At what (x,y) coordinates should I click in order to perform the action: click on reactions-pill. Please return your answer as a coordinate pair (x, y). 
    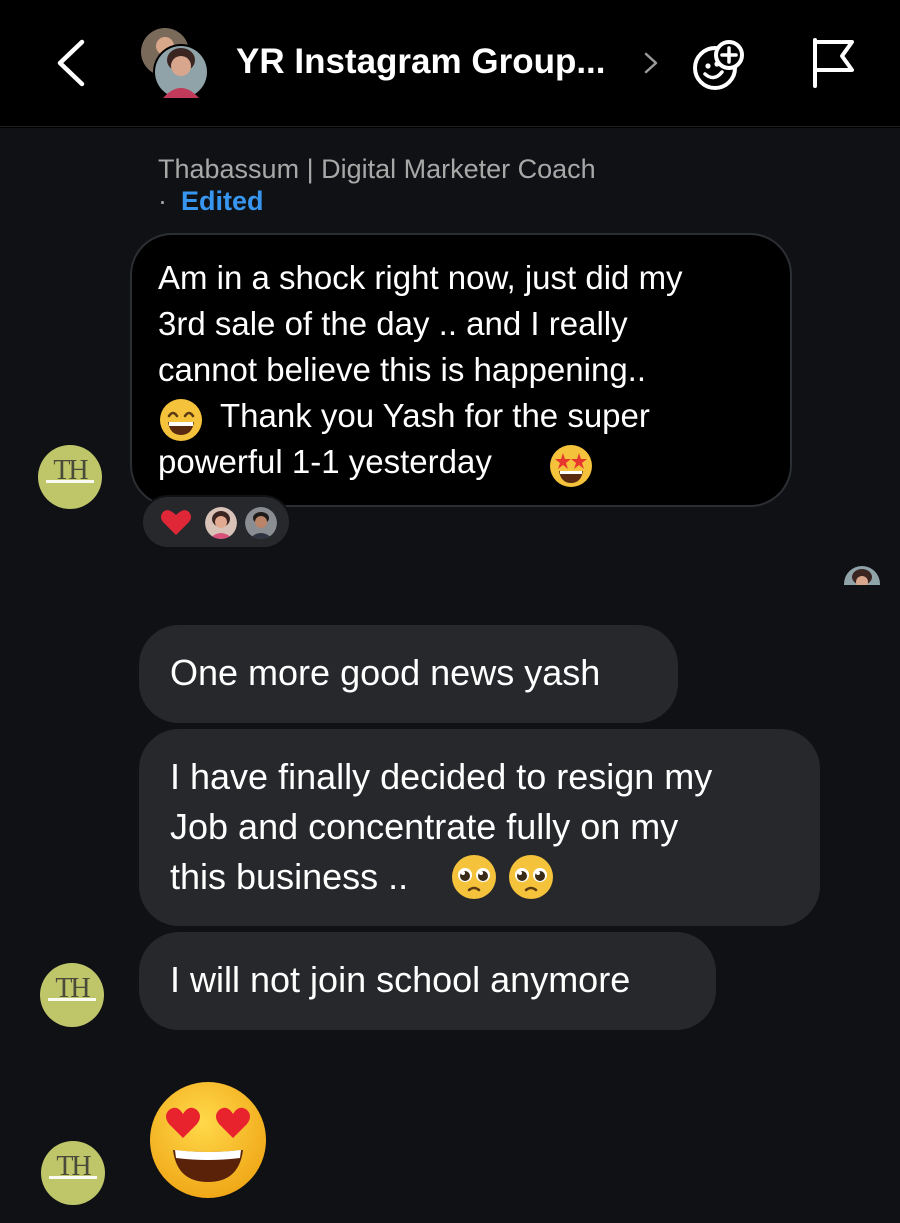
    Looking at the image, I should click on (216, 522).